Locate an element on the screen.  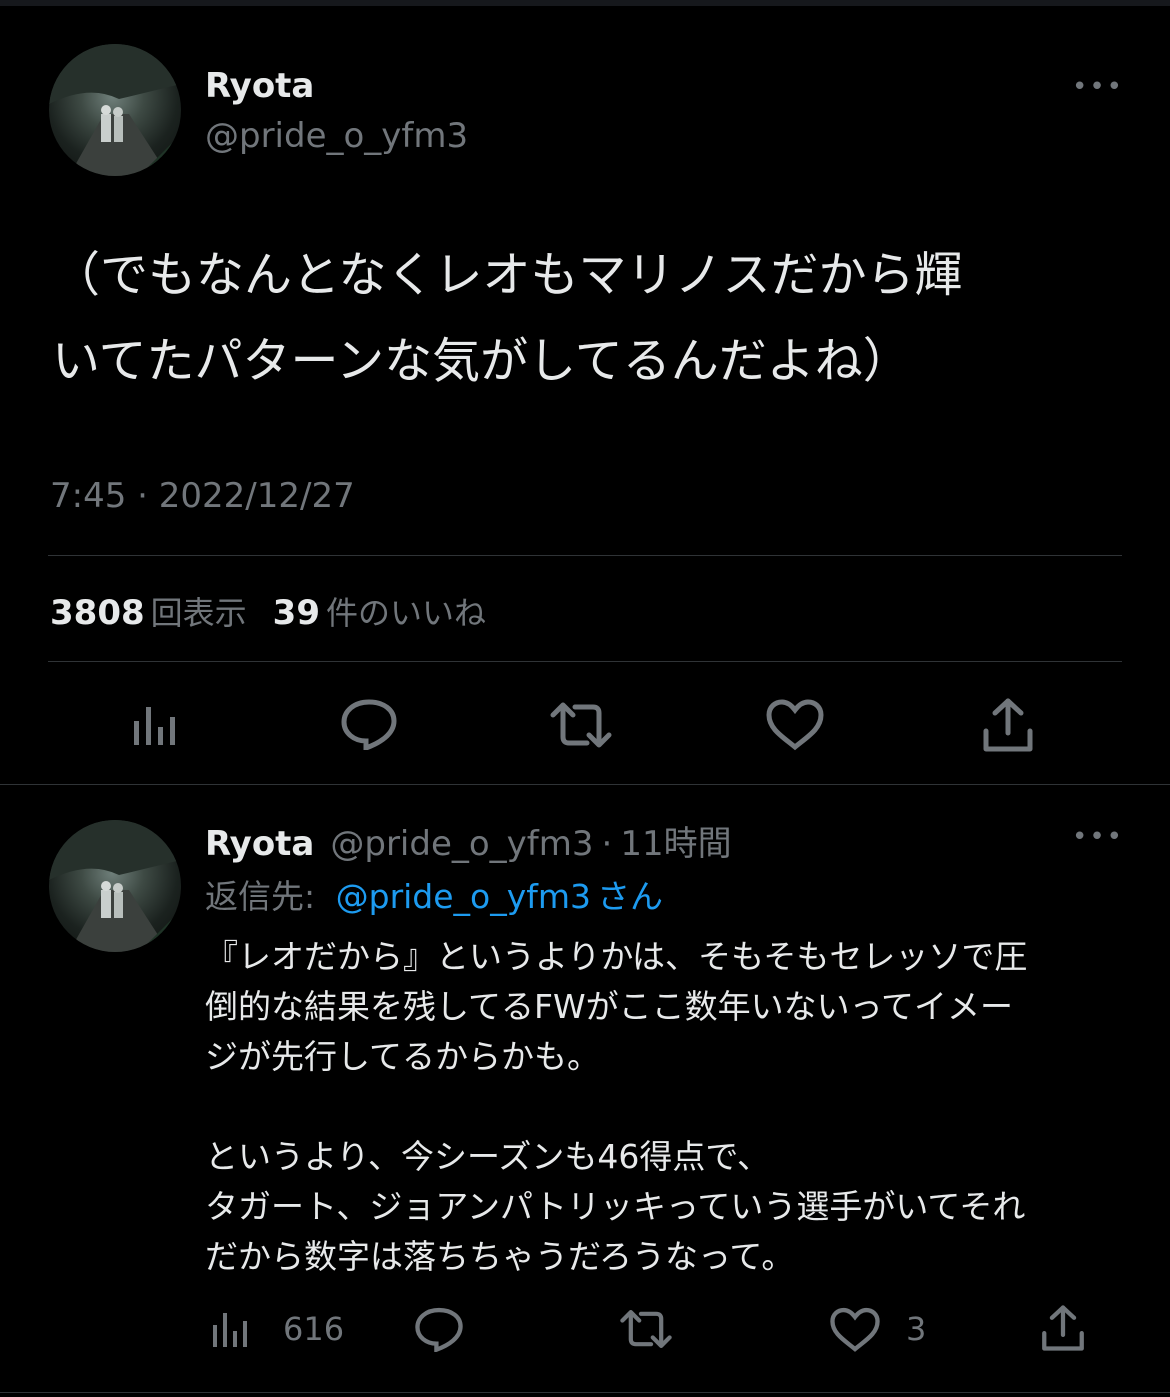
time-ago: 11時間 is located at coordinates (675, 840).